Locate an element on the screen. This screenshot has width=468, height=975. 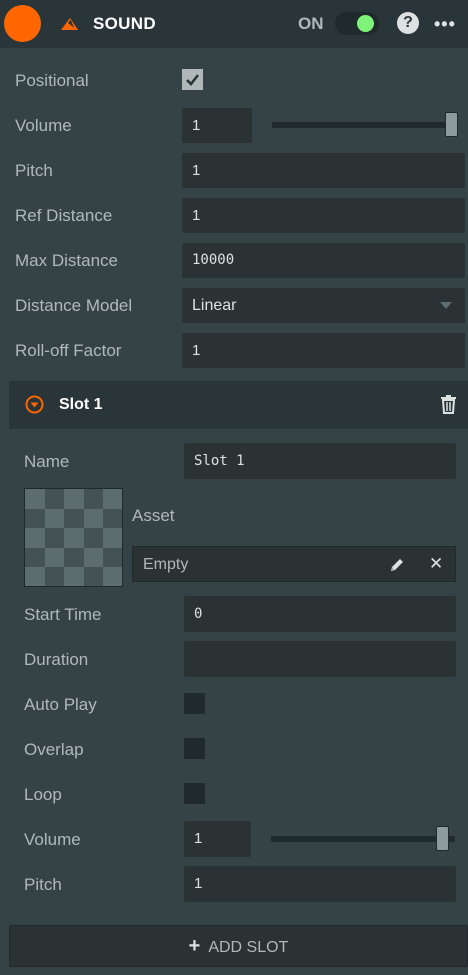
max-distance-input: 10000 is located at coordinates (323, 260).